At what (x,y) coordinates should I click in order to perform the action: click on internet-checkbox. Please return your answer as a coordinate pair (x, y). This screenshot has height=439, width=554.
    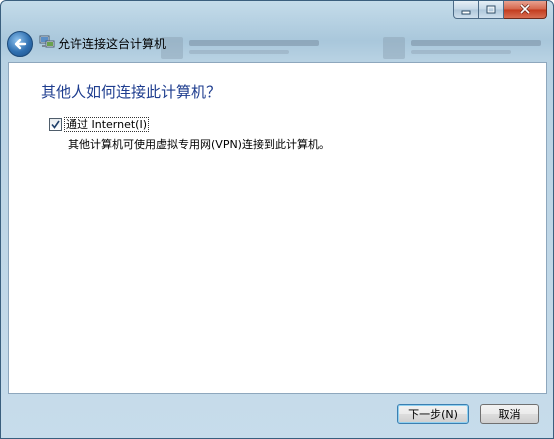
    Looking at the image, I should click on (55, 124).